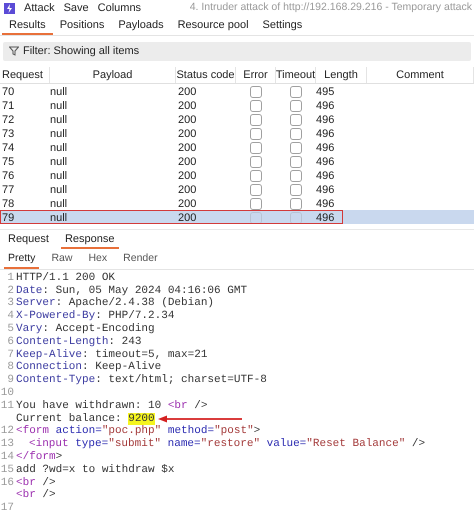 The image size is (474, 513). Describe the element at coordinates (140, 260) in the screenshot. I see `tab: Render` at that location.